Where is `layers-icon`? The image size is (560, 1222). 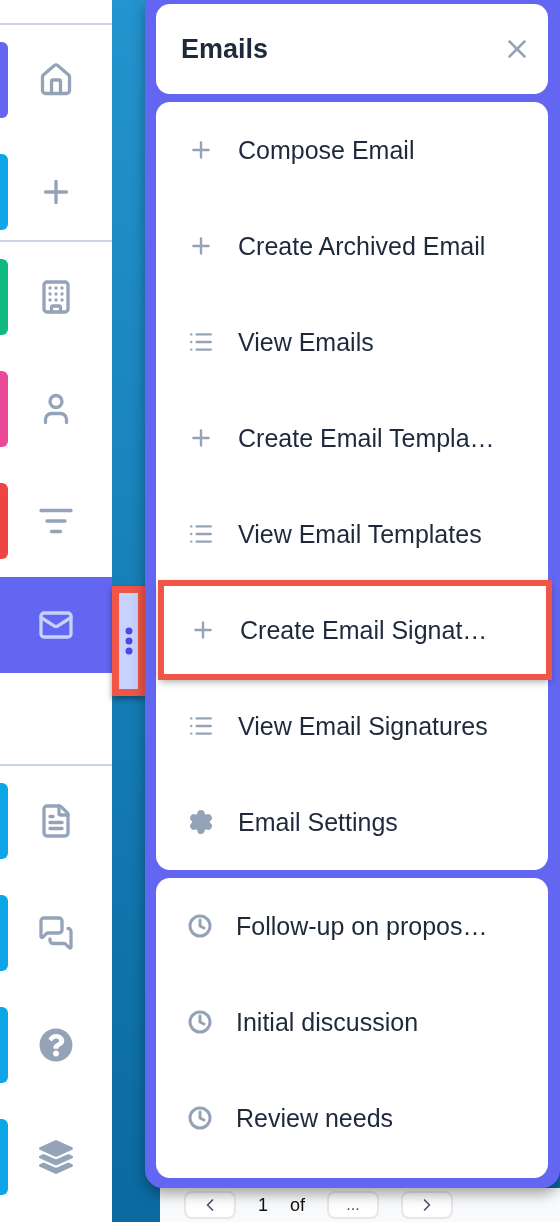 layers-icon is located at coordinates (56, 1157).